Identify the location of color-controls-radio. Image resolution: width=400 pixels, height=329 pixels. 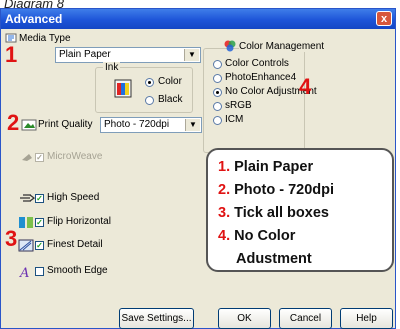
(217, 64).